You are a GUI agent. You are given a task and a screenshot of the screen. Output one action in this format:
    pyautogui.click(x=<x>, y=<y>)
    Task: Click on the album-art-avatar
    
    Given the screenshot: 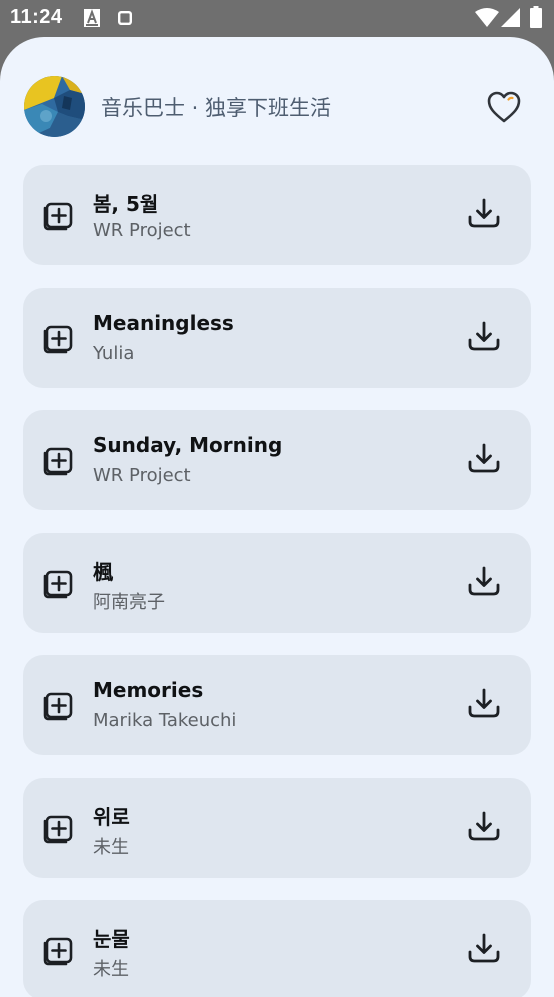 What is the action you would take?
    pyautogui.click(x=54, y=106)
    